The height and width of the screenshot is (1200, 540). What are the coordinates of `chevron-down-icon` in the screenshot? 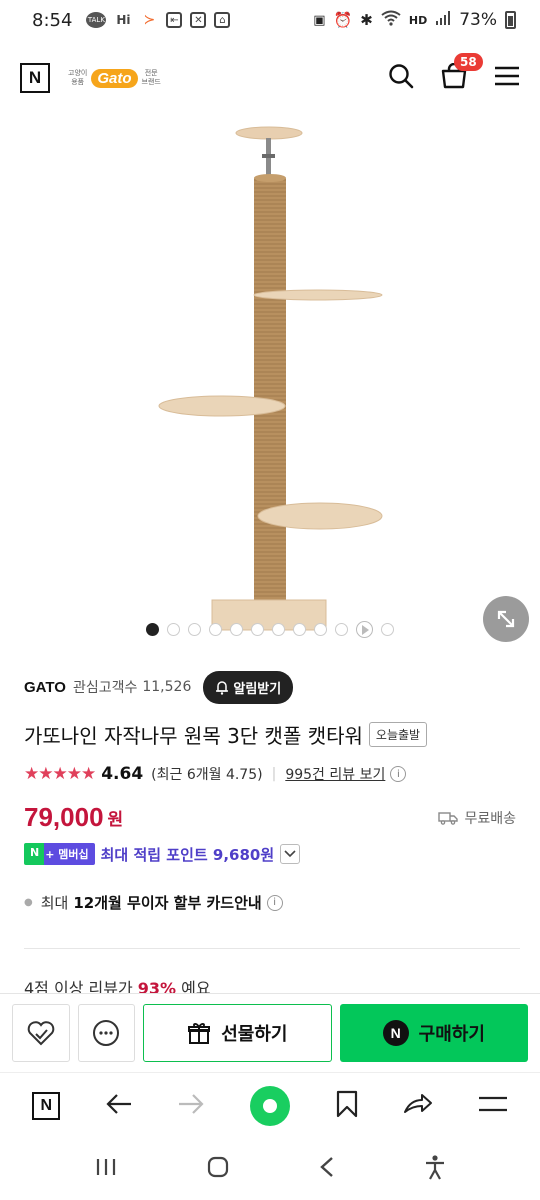 It's located at (290, 854).